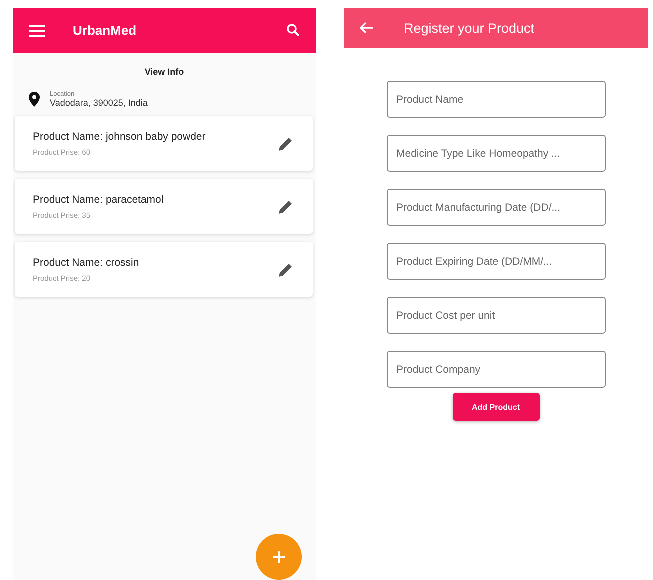 Image resolution: width=653 pixels, height=580 pixels. Describe the element at coordinates (496, 369) in the screenshot. I see `input-field: Product Company` at that location.